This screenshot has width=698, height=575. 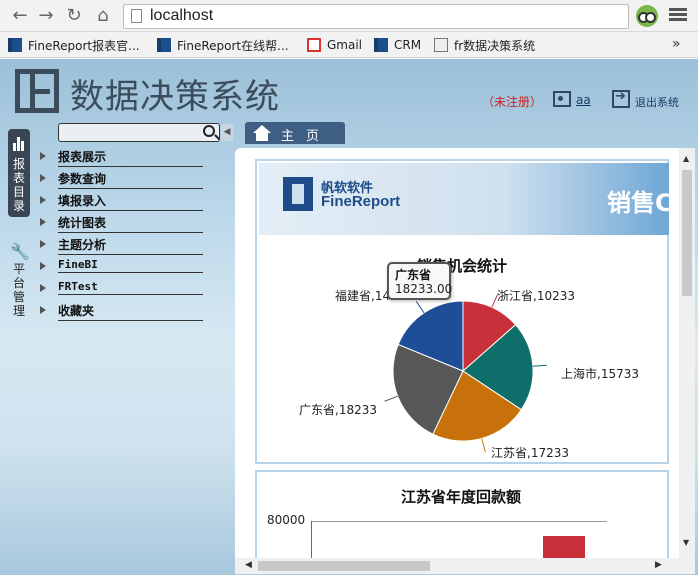 I want to click on tab-platform-management: 平台管理, so click(x=19, y=290).